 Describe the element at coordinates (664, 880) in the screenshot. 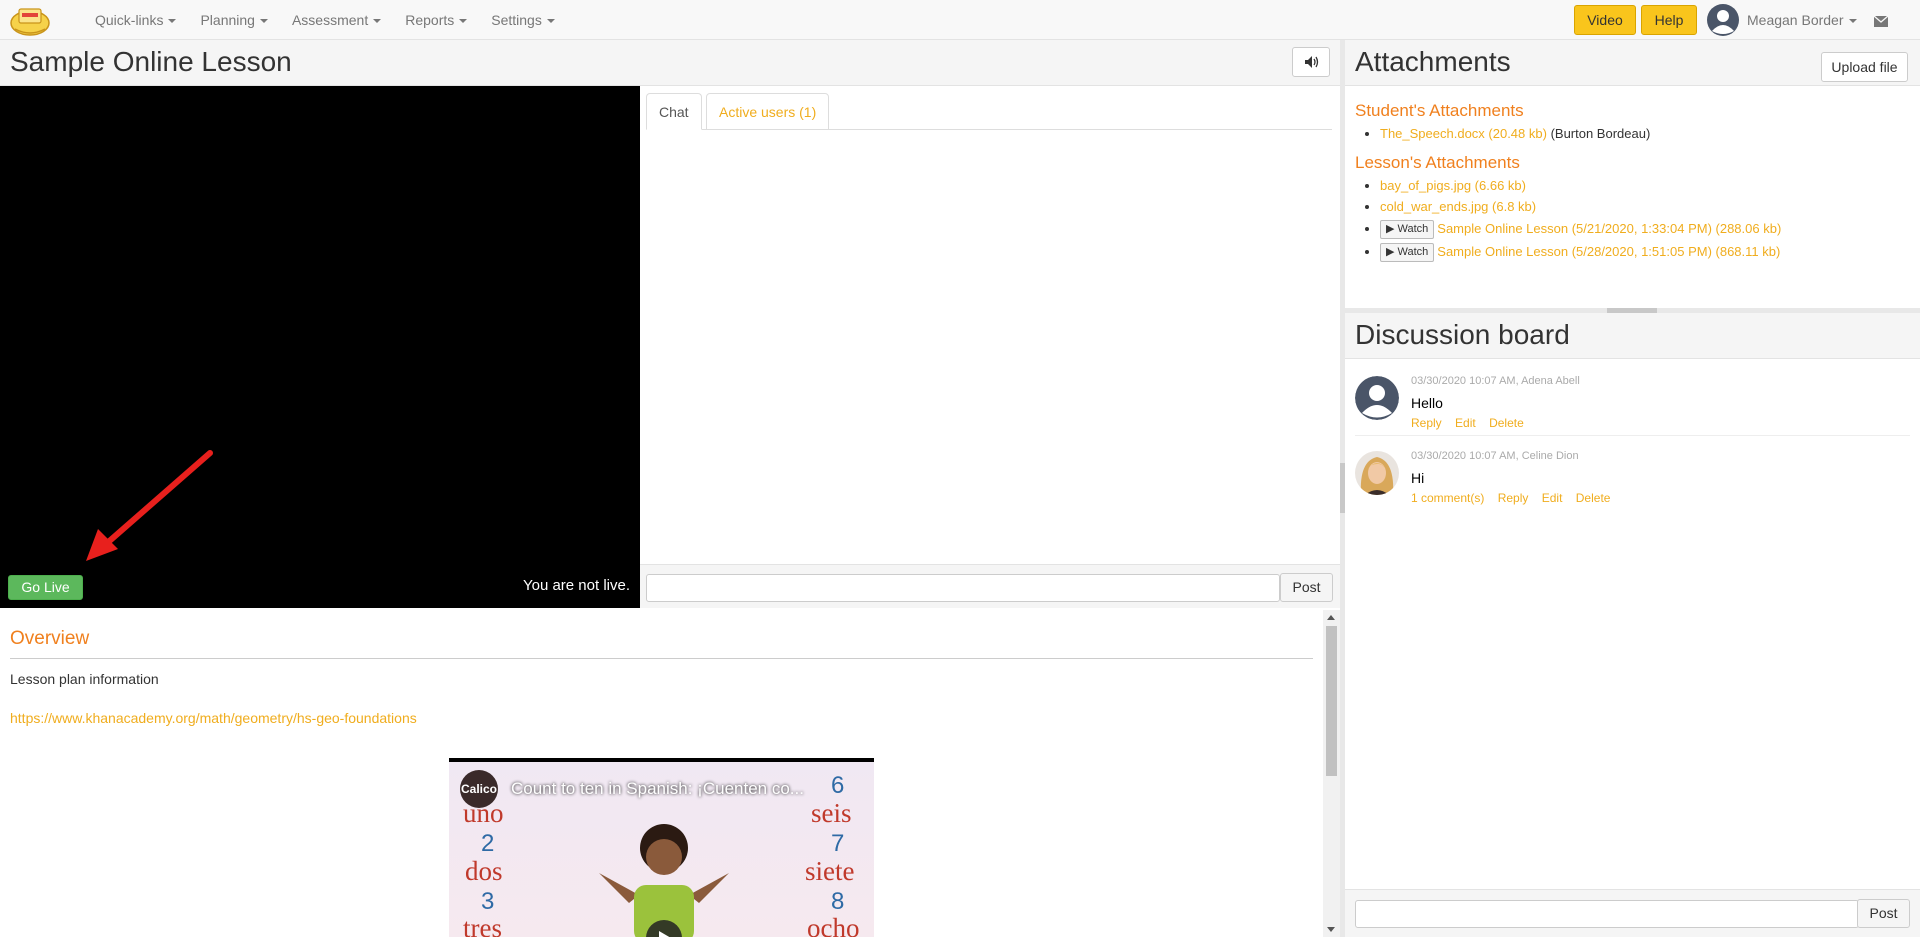

I see `cartoon-child-illustration` at that location.